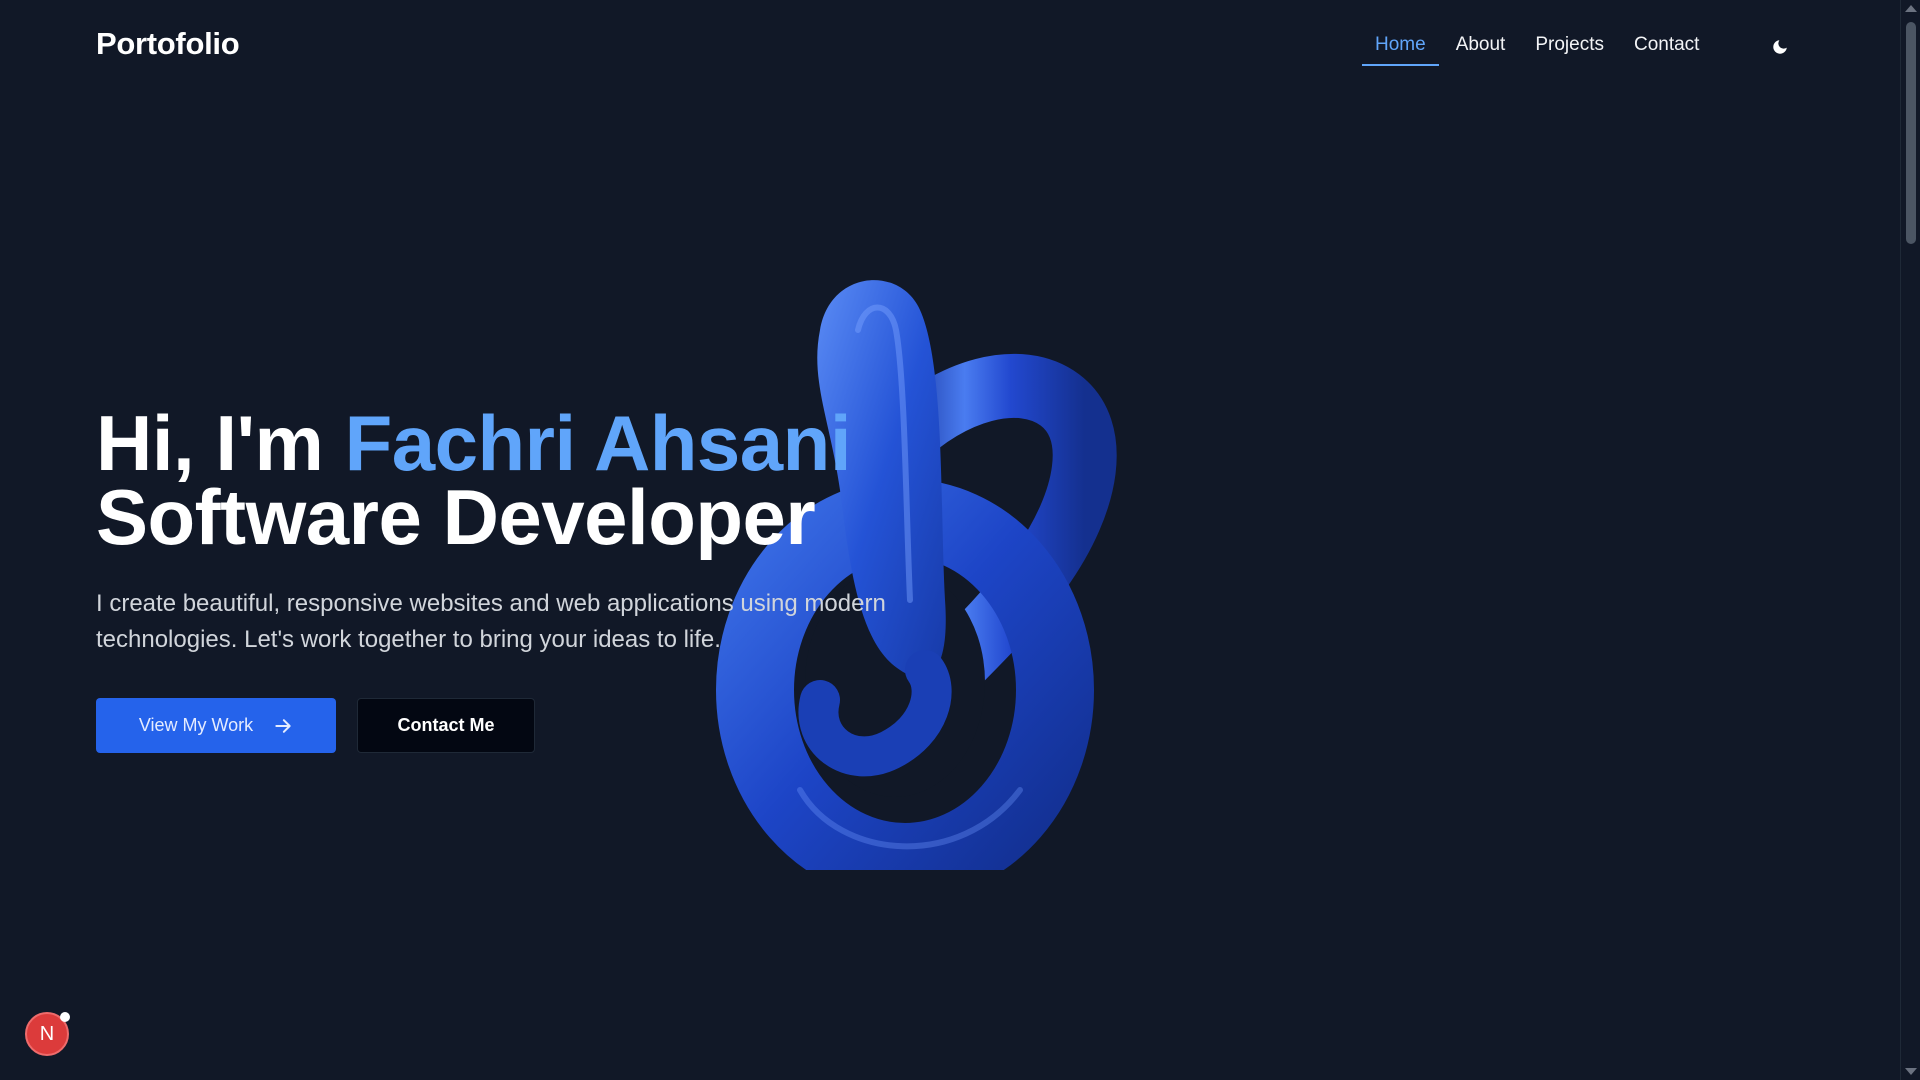 The width and height of the screenshot is (1920, 1080). What do you see at coordinates (1481, 48) in the screenshot?
I see `nav-about: About` at bounding box center [1481, 48].